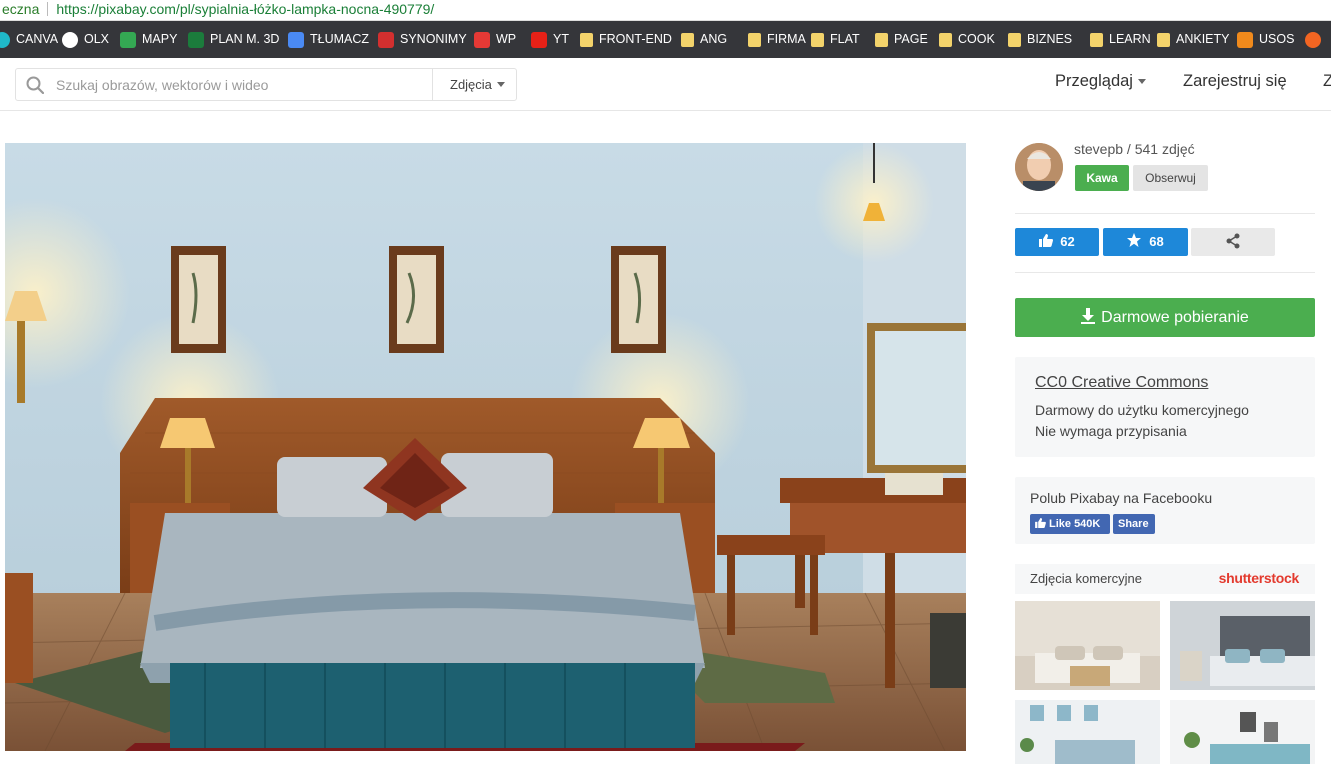  Describe the element at coordinates (340, 39) in the screenshot. I see `bookmark-label: TŁUMACZ` at that location.